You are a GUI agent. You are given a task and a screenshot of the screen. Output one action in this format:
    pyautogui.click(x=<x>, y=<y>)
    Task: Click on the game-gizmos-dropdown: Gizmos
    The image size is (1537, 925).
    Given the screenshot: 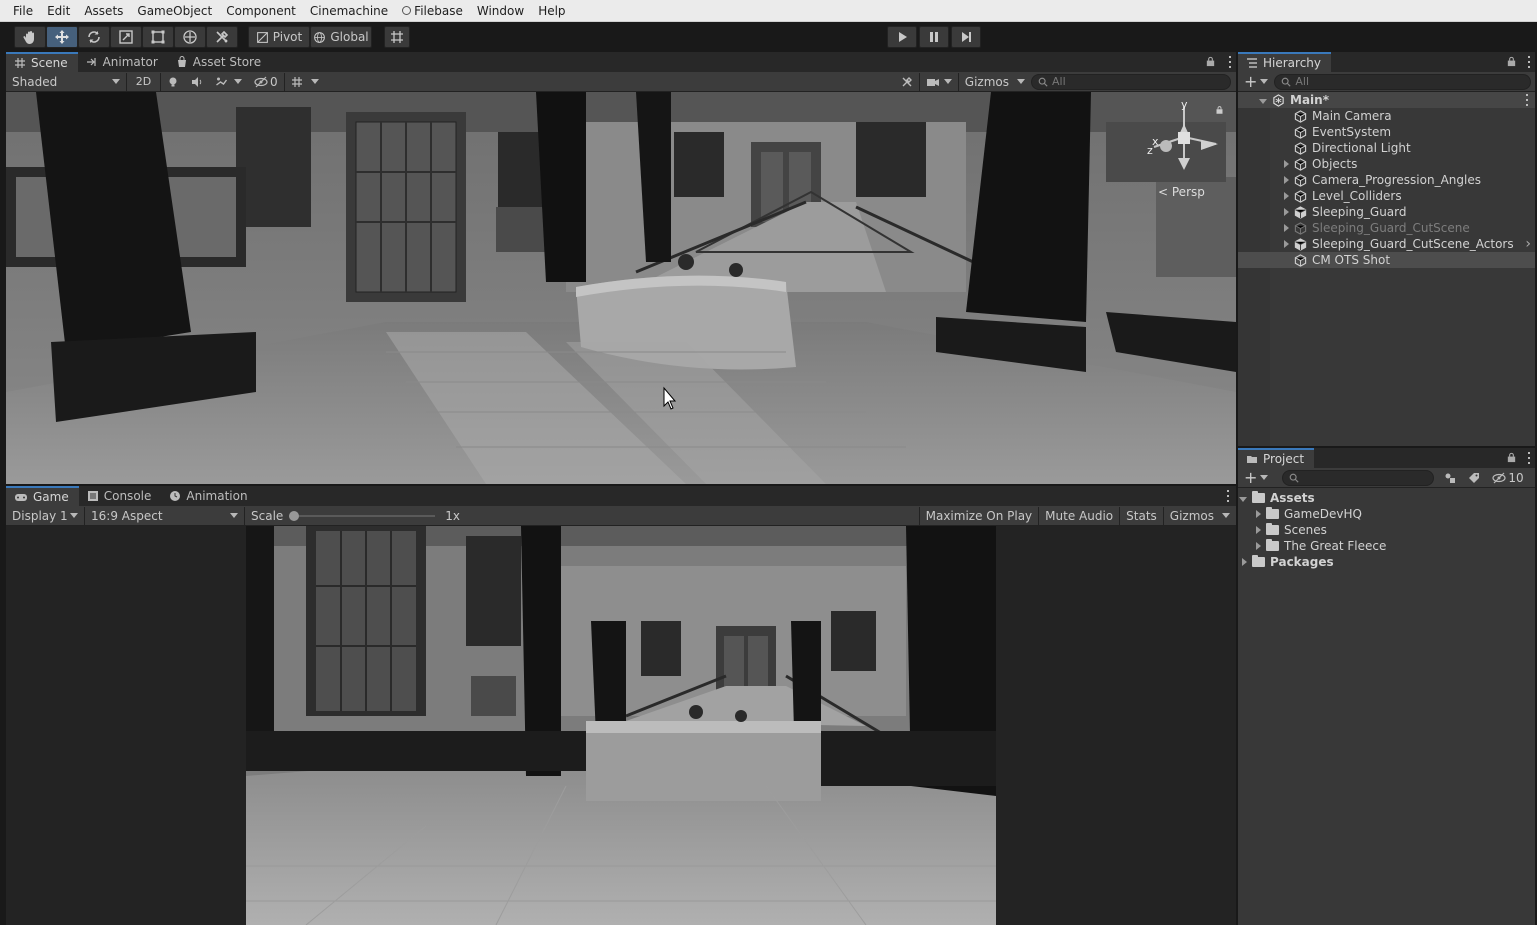 What is the action you would take?
    pyautogui.click(x=1199, y=515)
    